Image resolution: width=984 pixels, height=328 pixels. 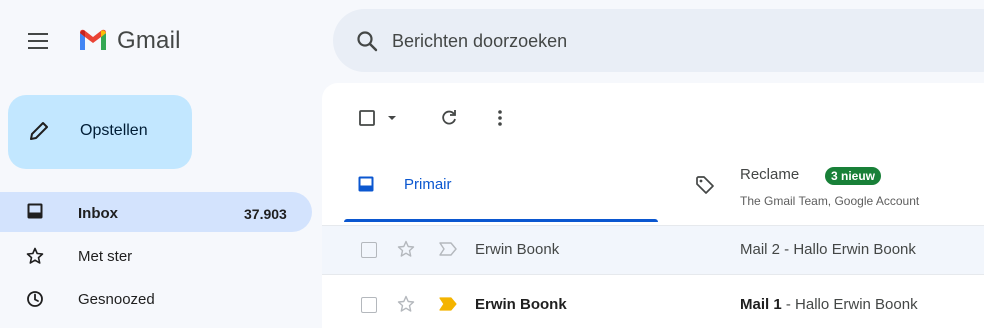 What do you see at coordinates (39, 131) in the screenshot?
I see `pencil-icon` at bounding box center [39, 131].